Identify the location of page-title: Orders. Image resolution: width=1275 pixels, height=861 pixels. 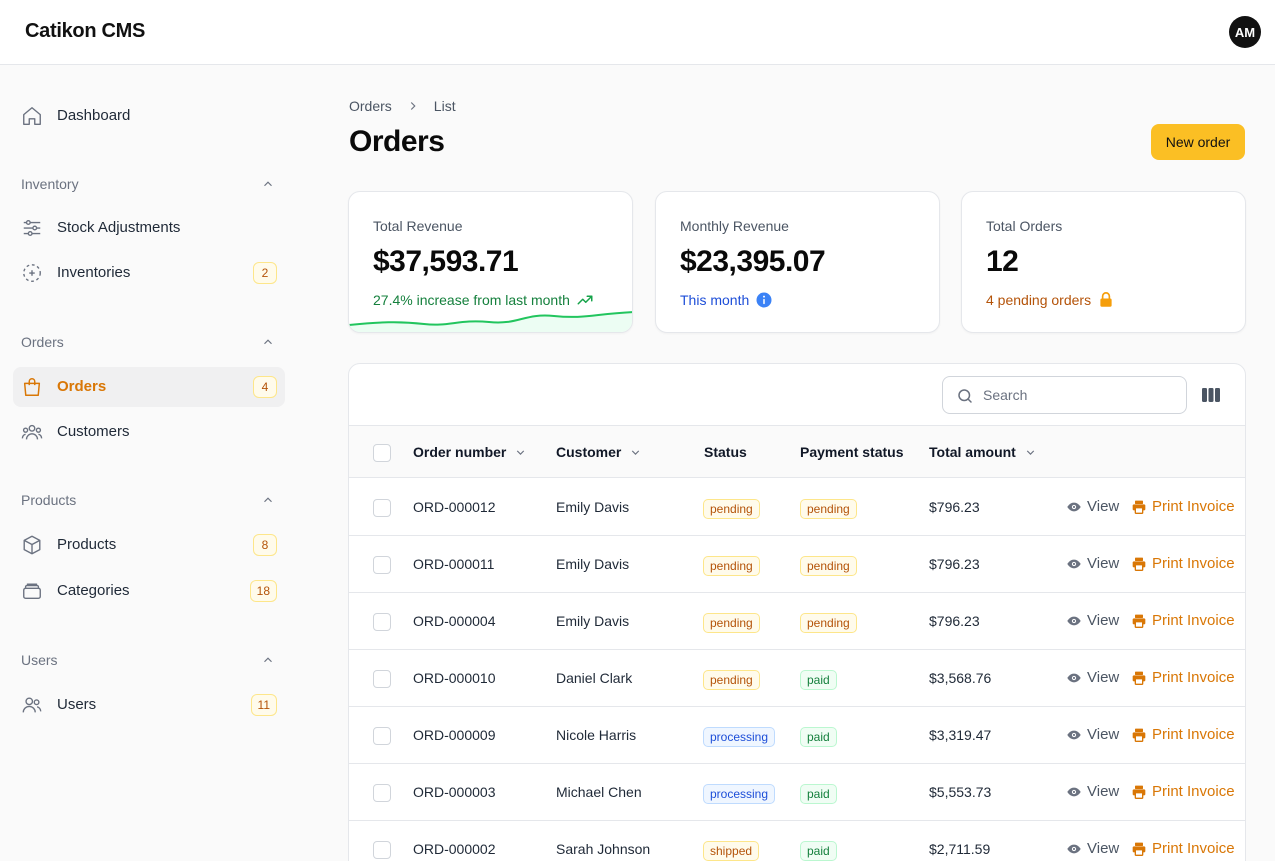
(397, 141).